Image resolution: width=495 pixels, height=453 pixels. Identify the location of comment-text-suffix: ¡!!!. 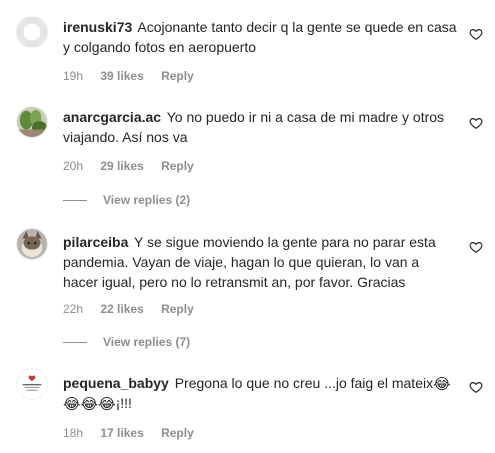
(123, 403).